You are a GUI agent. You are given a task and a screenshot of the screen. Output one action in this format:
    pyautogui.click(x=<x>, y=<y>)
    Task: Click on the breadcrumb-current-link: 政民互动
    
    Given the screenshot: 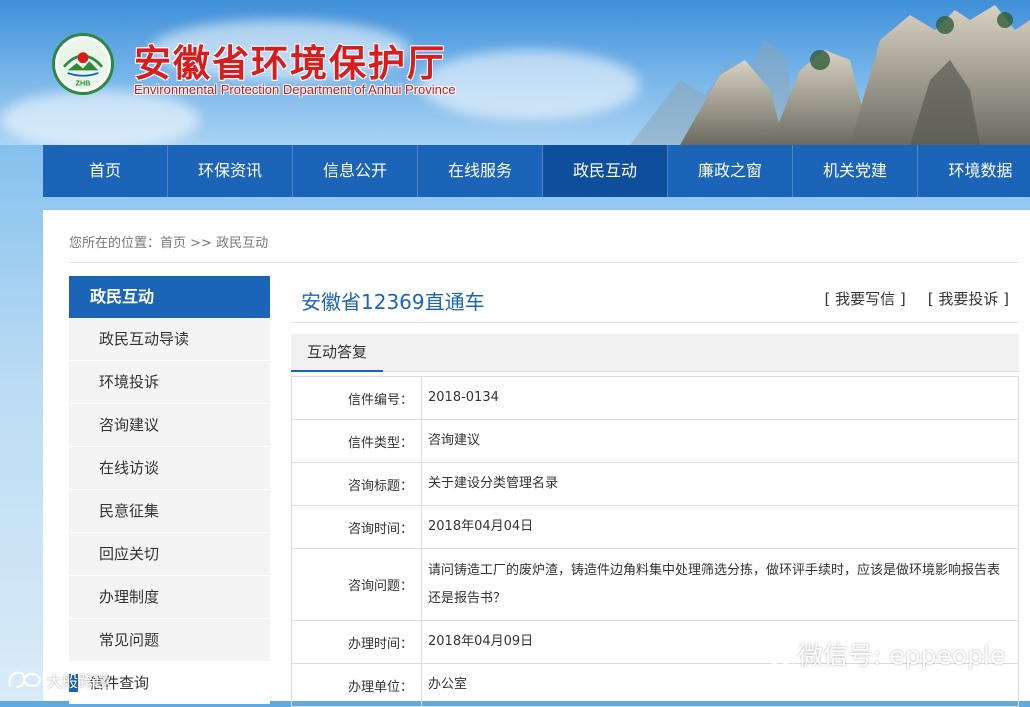 What is the action you would take?
    pyautogui.click(x=242, y=243)
    